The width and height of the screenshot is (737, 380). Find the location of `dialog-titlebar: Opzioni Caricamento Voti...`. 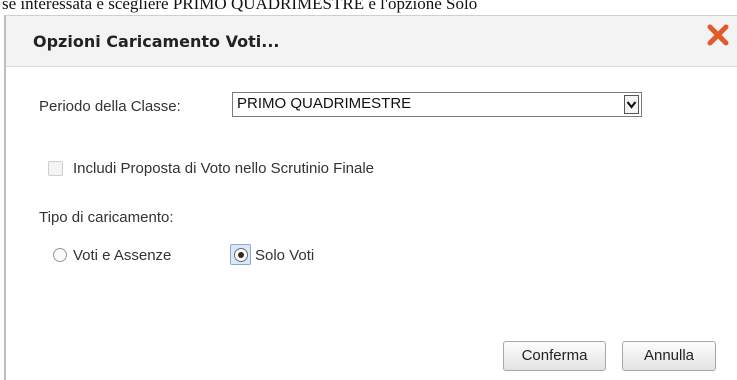

dialog-titlebar: Opzioni Caricamento Voti... is located at coordinates (371, 41).